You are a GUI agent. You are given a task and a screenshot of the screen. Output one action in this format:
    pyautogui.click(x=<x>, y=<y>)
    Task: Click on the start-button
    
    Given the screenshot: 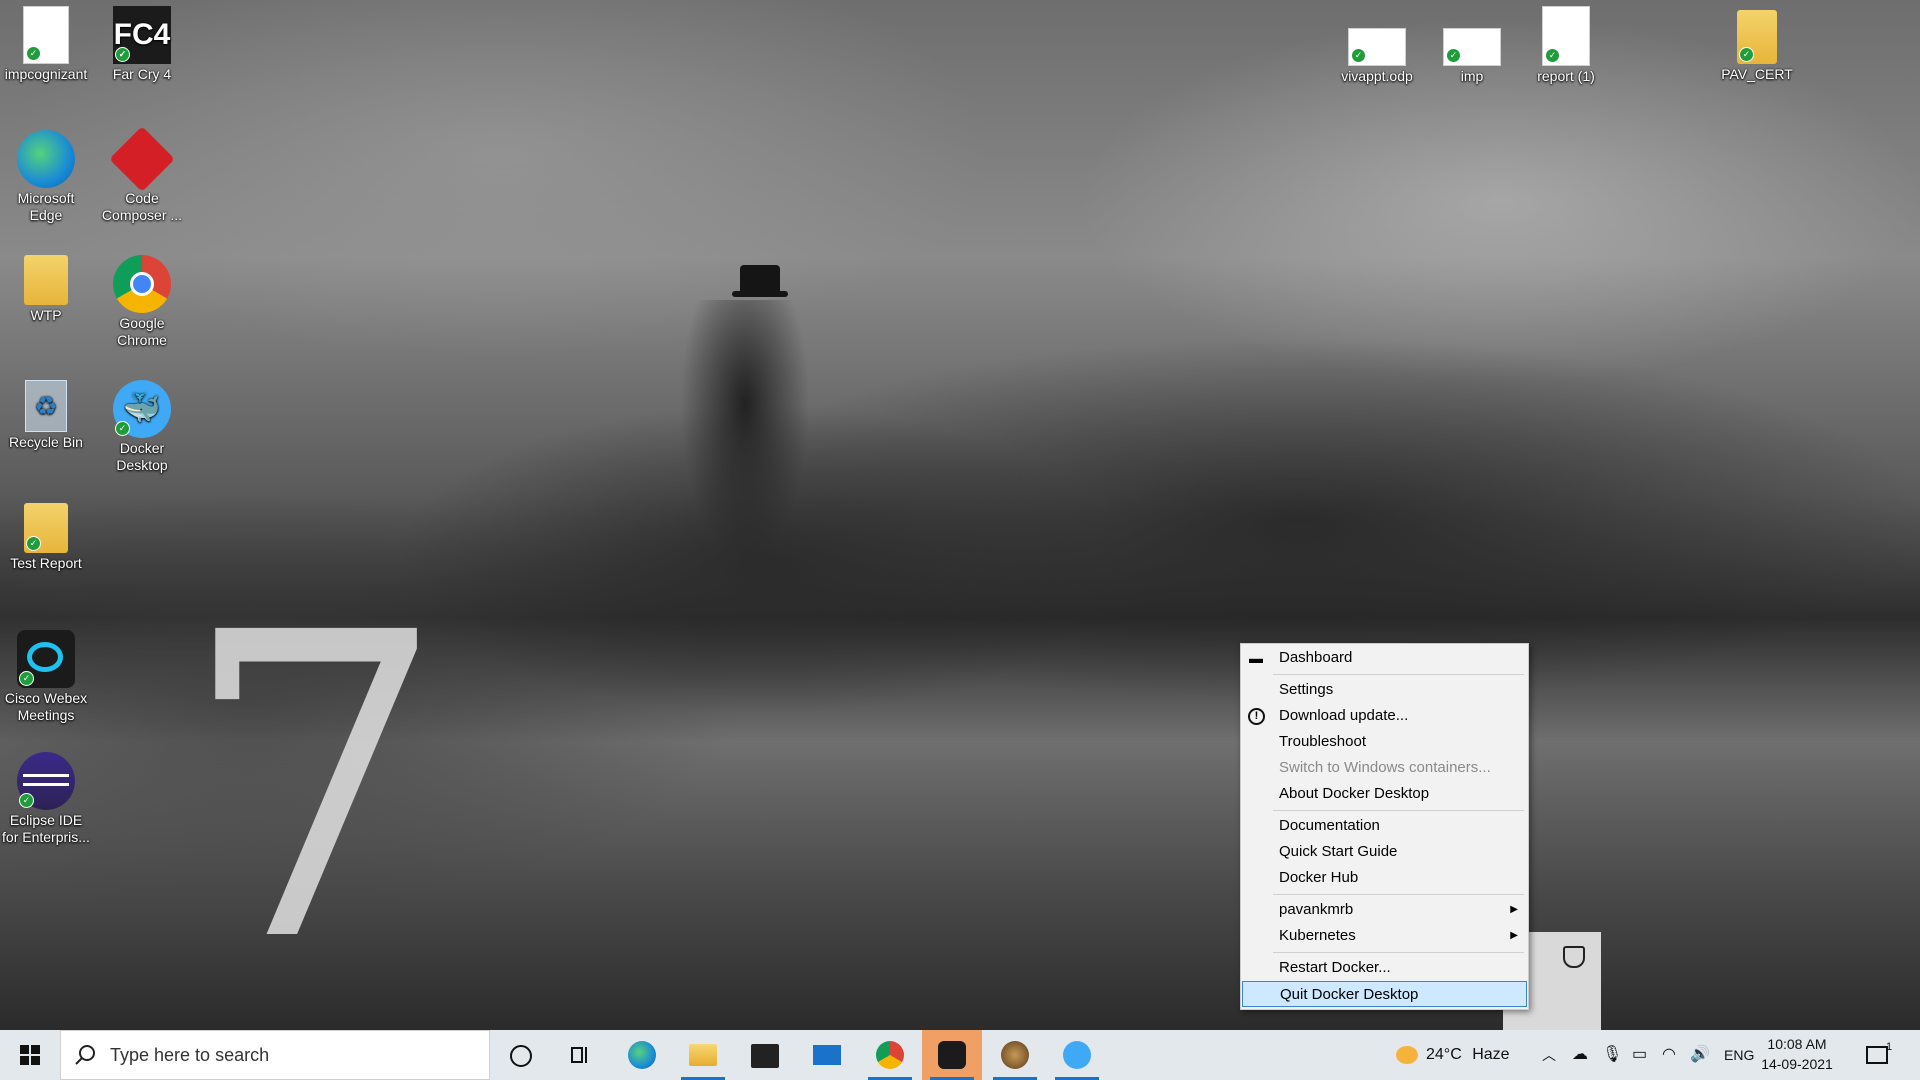 What is the action you would take?
    pyautogui.click(x=30, y=1055)
    